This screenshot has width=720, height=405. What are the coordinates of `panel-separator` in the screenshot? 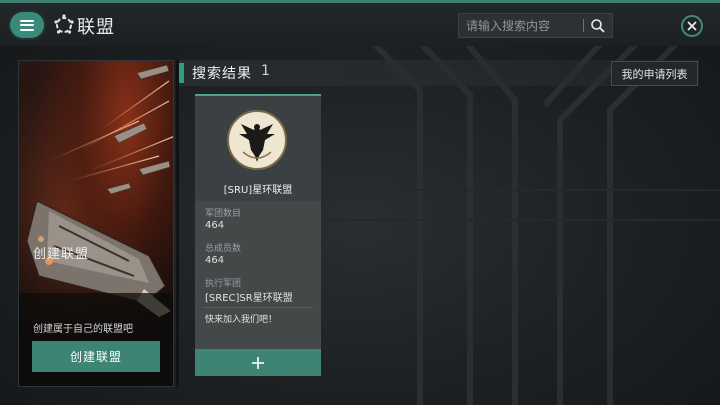 It's located at (177, 223).